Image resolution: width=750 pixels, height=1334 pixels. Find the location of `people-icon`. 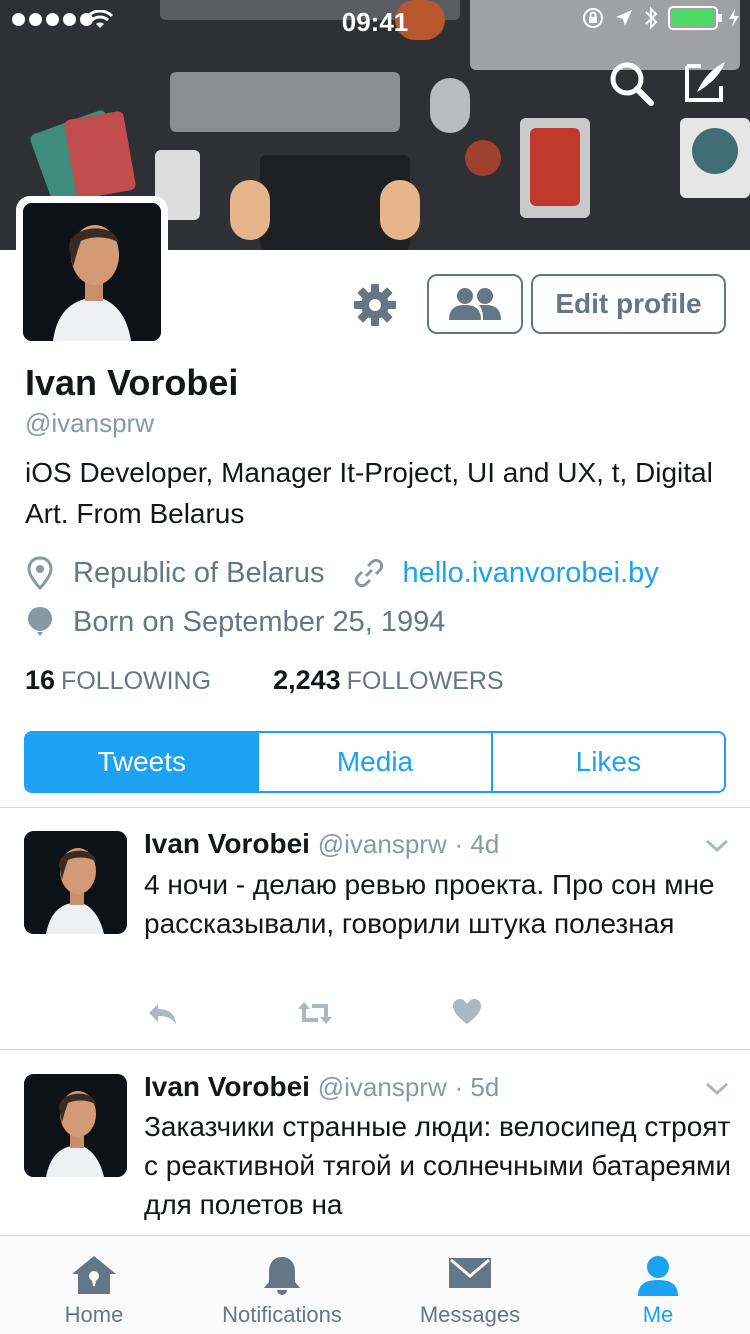

people-icon is located at coordinates (475, 304).